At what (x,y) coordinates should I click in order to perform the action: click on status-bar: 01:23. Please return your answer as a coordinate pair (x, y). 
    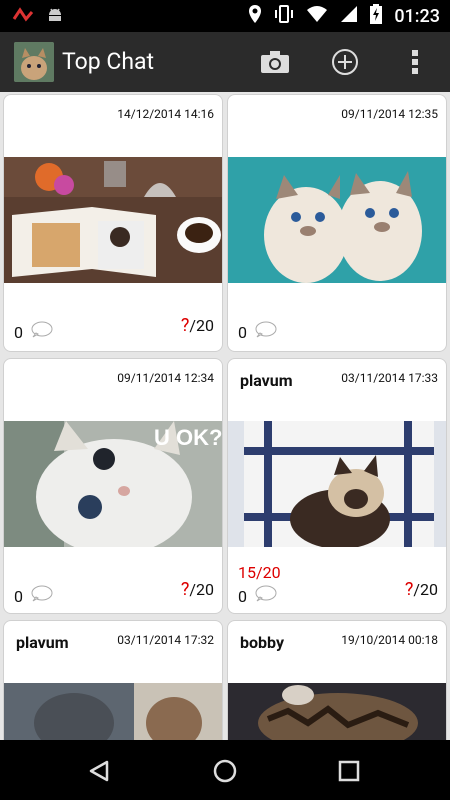
    Looking at the image, I should click on (225, 16).